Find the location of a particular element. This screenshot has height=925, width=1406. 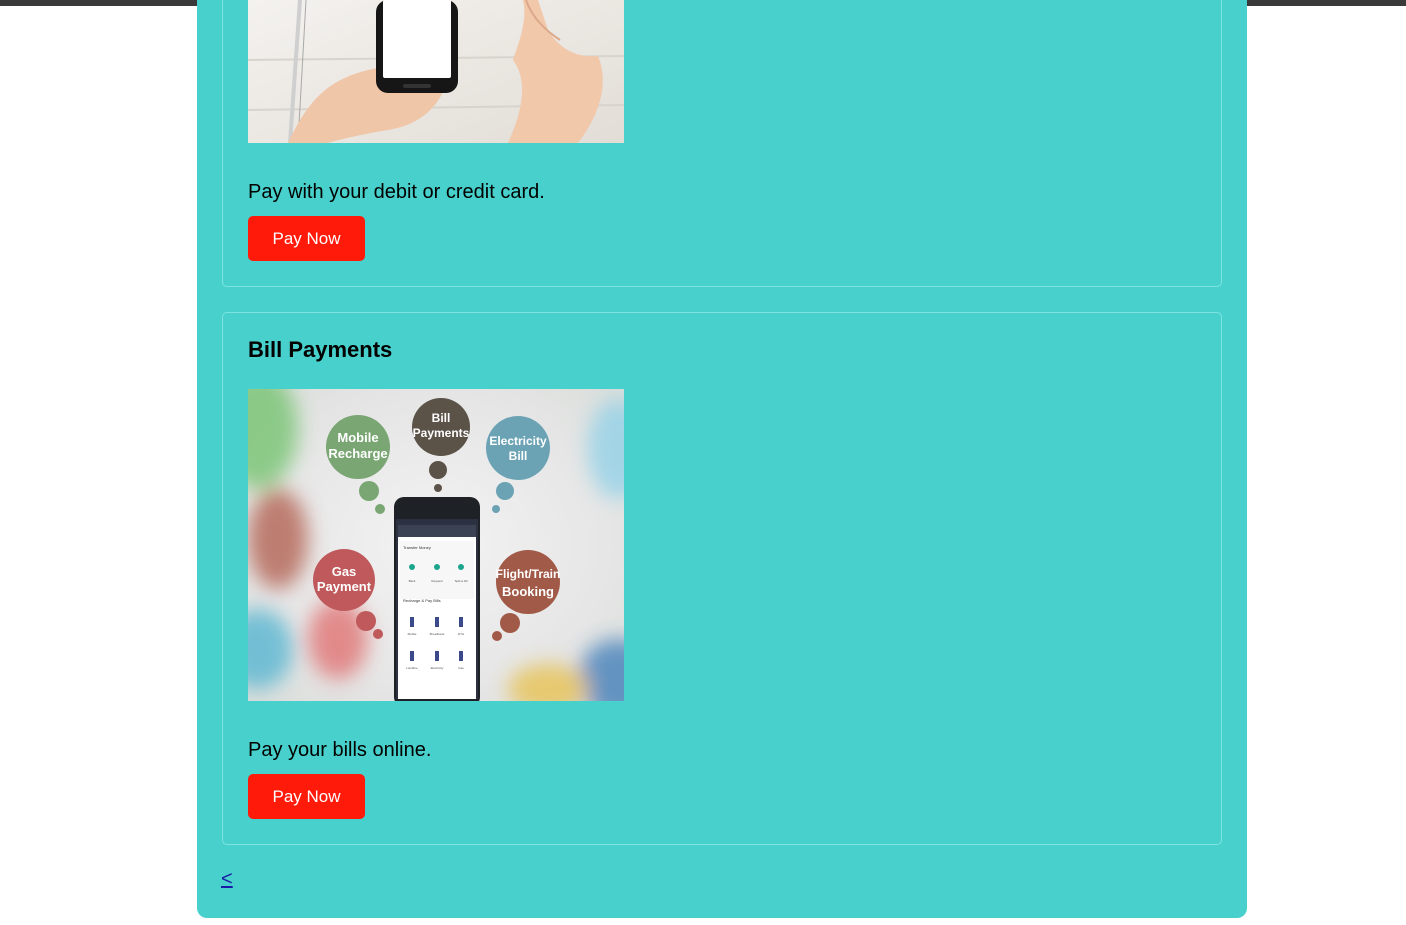

phone-row1-a: Bank is located at coordinates (412, 581).